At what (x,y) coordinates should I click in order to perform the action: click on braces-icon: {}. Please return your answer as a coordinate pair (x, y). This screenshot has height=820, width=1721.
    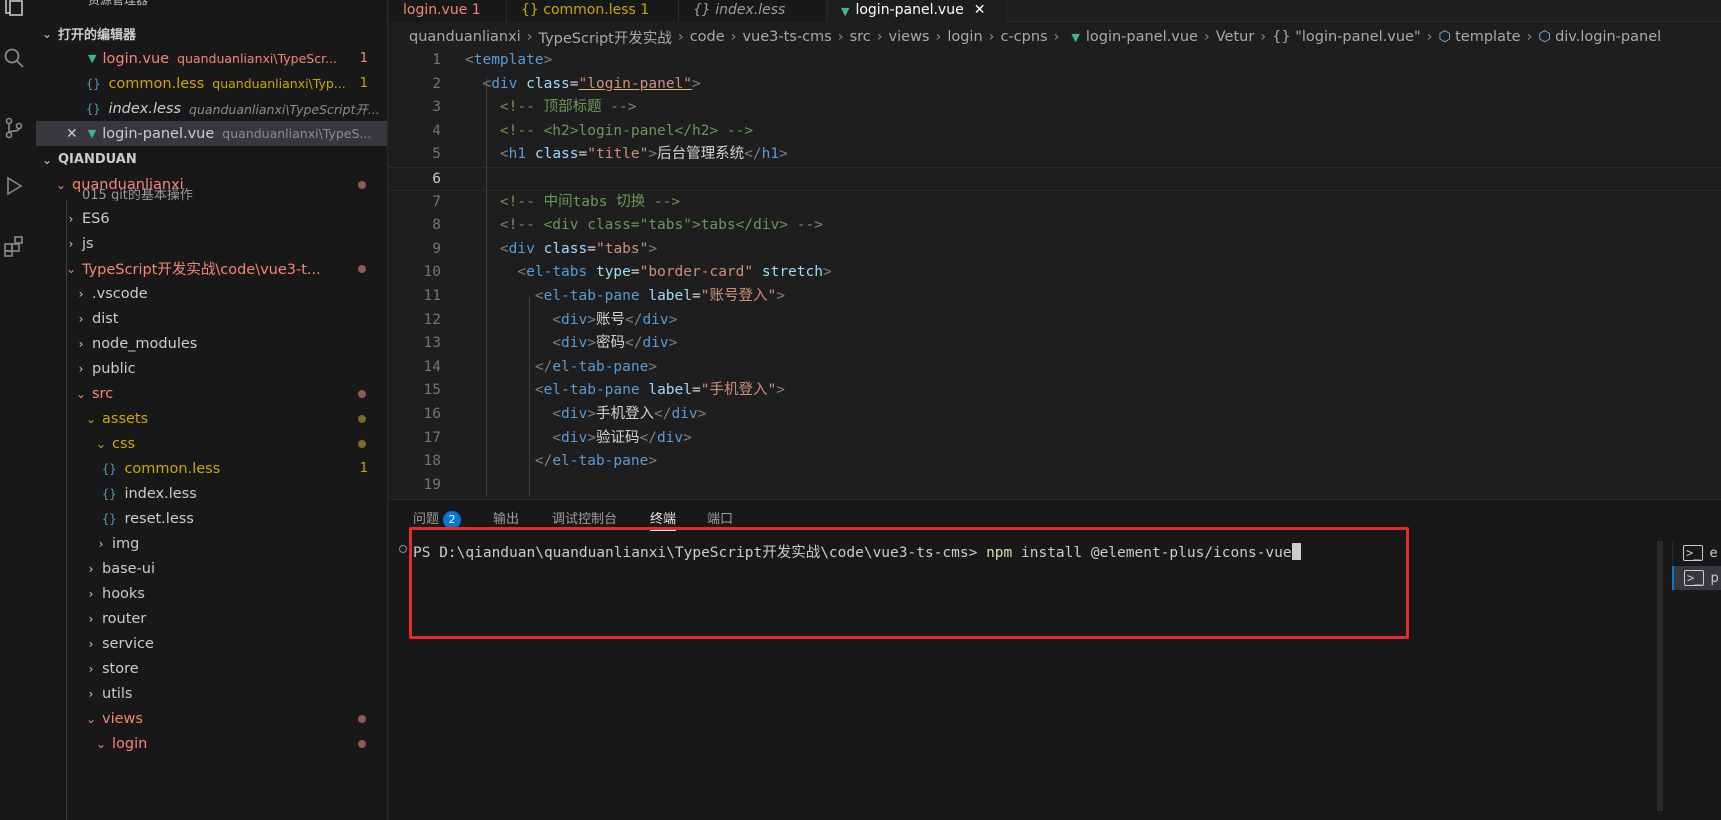
    Looking at the image, I should click on (109, 518).